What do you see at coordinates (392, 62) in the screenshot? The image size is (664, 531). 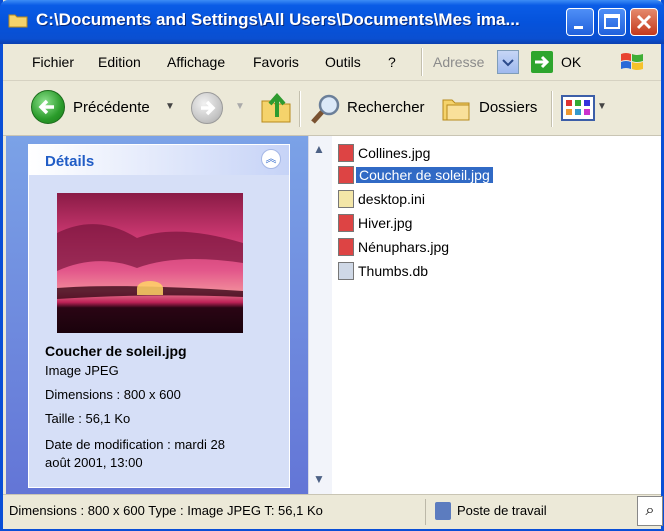 I see `menu-help: ?` at bounding box center [392, 62].